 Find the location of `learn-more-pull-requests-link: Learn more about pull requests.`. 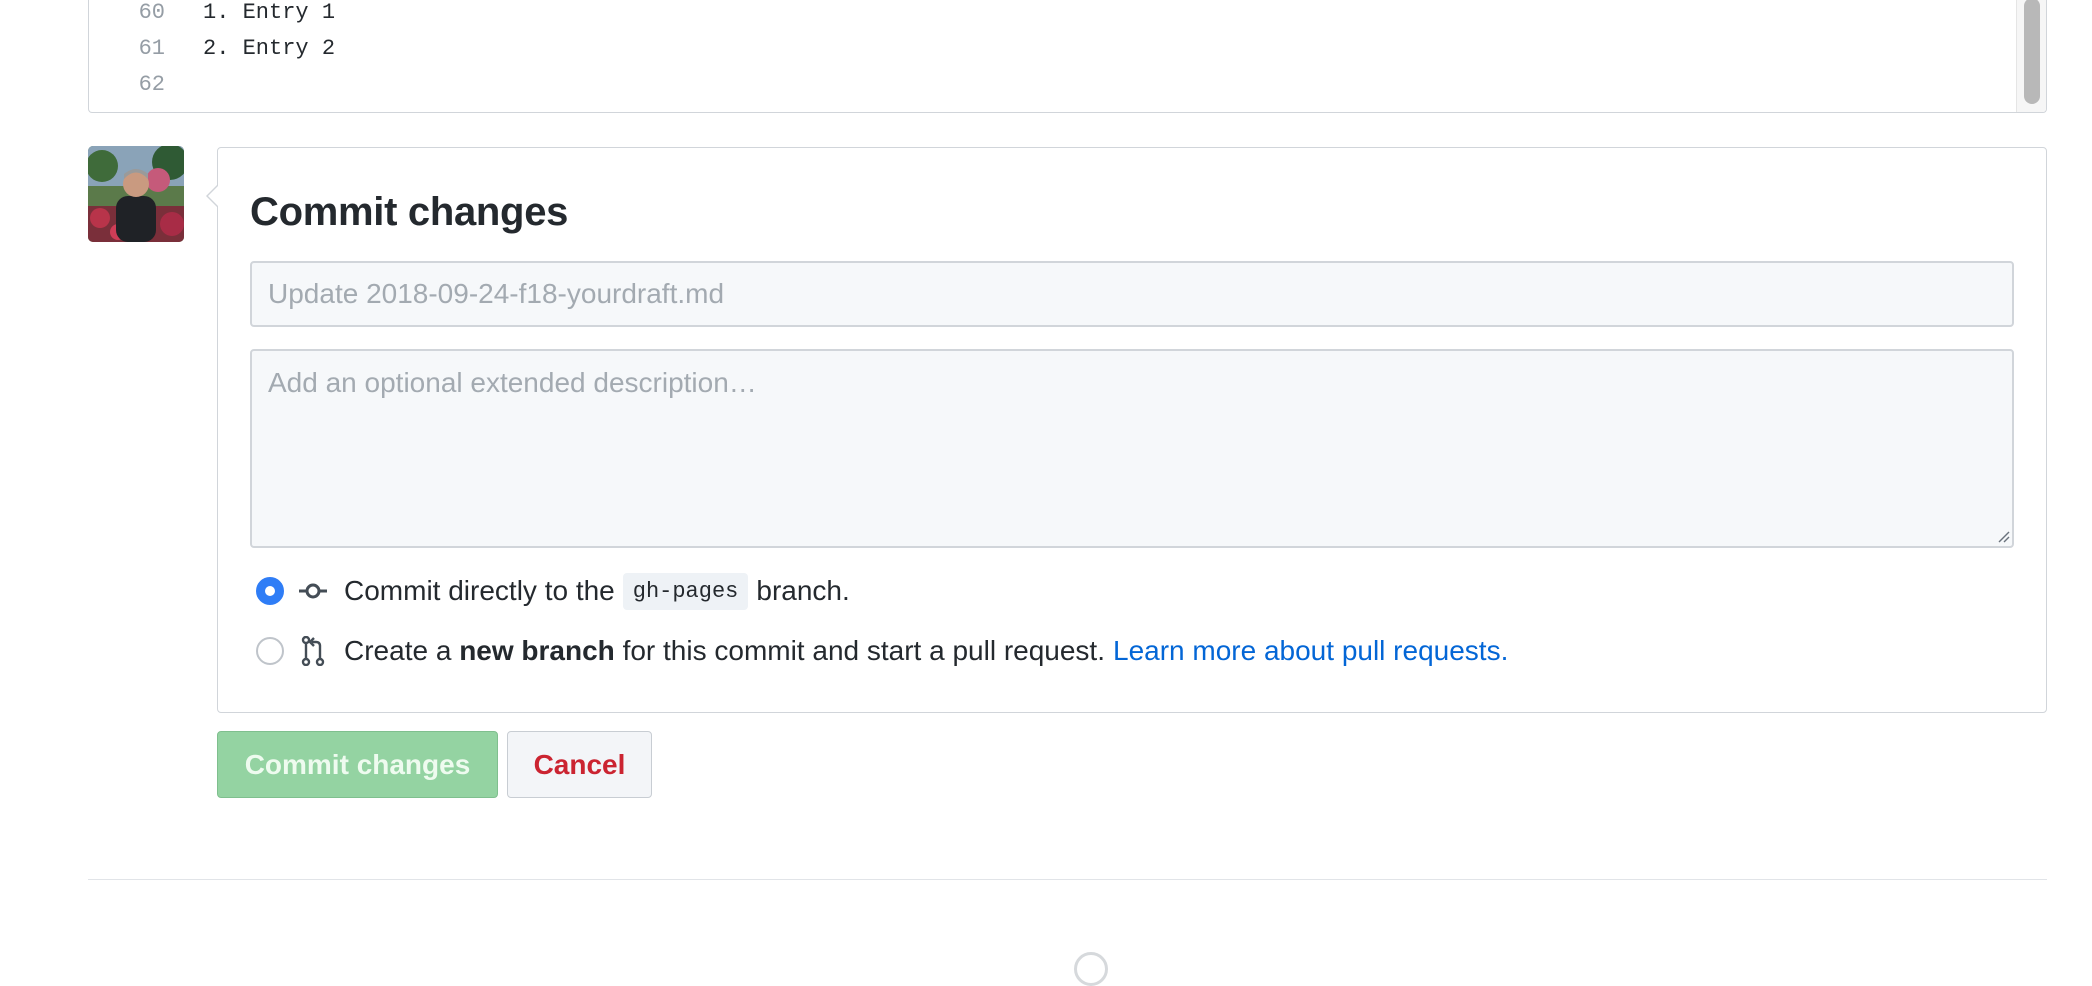

learn-more-pull-requests-link: Learn more about pull requests. is located at coordinates (1310, 651).